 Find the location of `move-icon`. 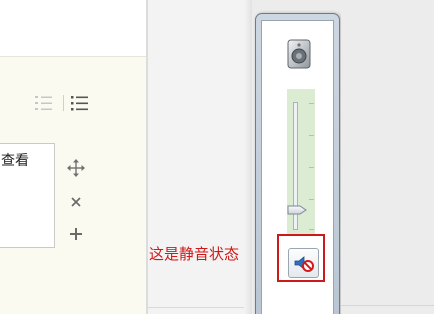

move-icon is located at coordinates (76, 168).